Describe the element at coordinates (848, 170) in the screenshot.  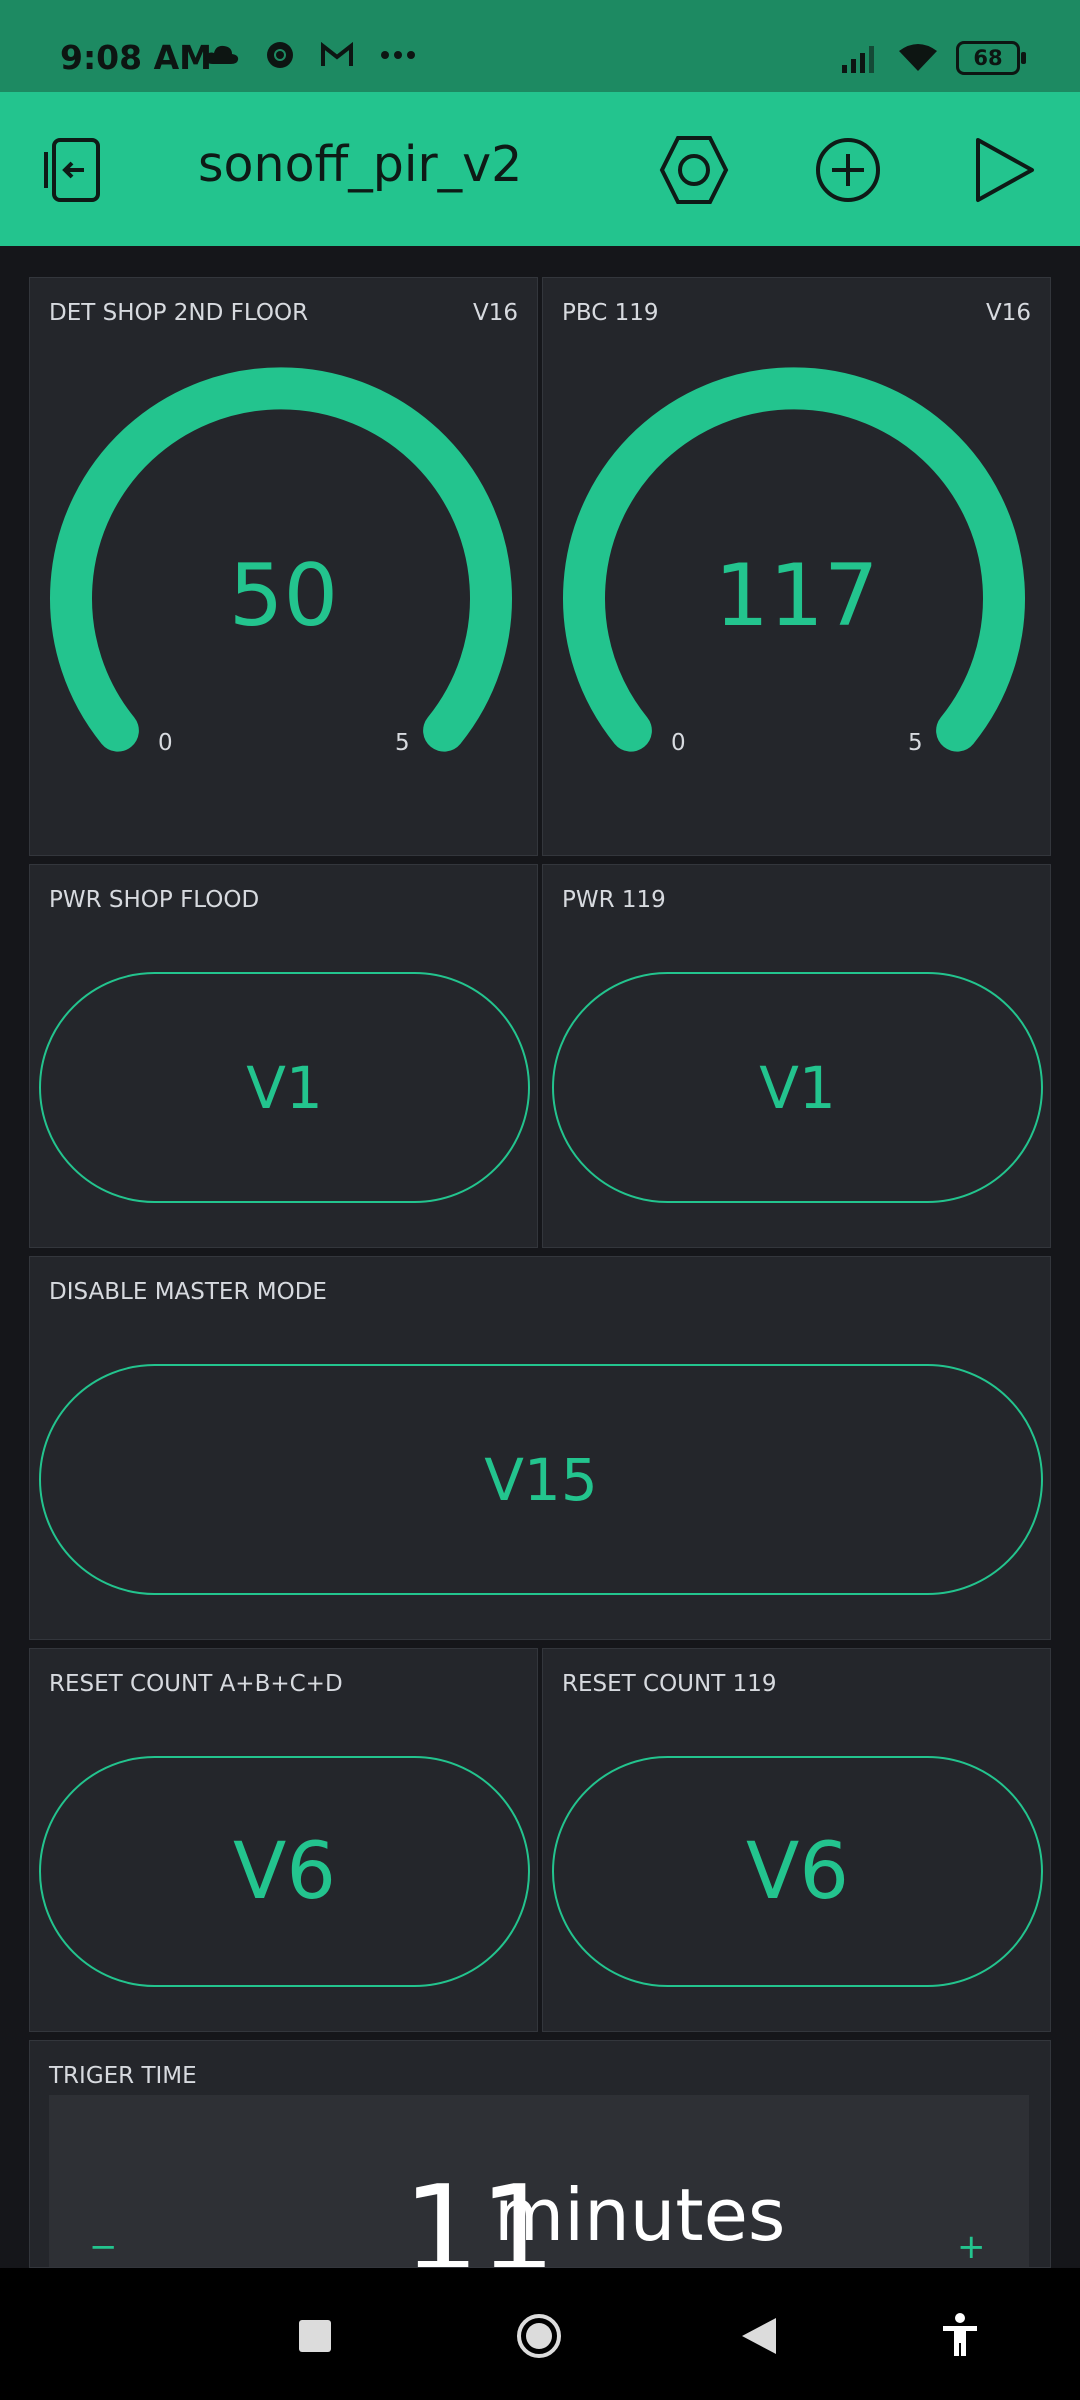
I see `add-icon` at that location.